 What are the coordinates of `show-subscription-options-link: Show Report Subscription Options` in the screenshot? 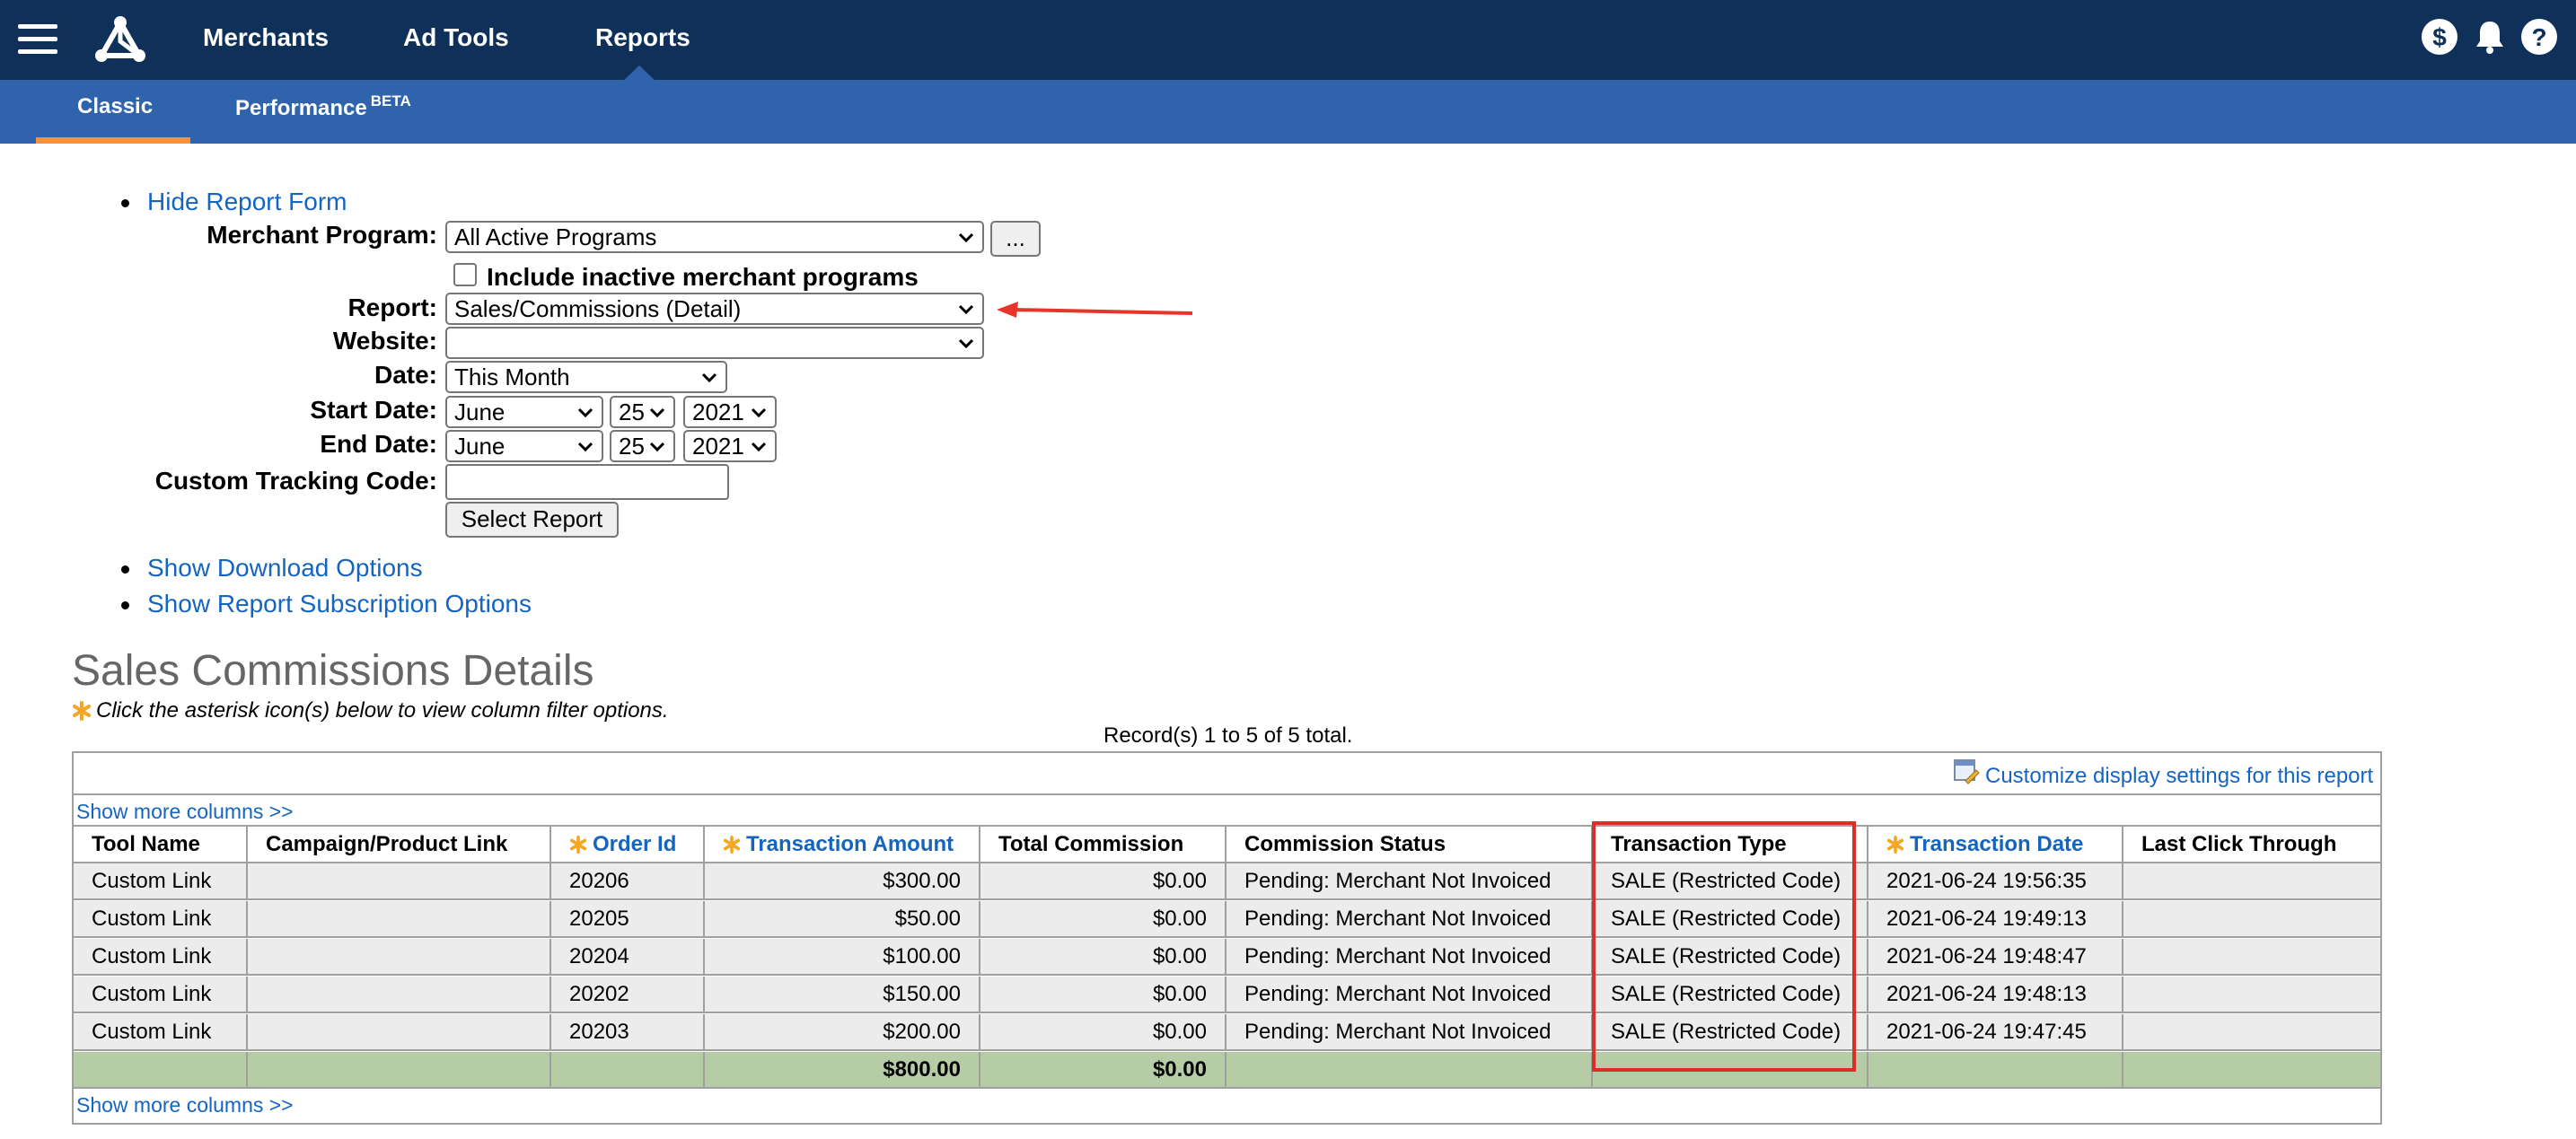 It's located at (339, 604).